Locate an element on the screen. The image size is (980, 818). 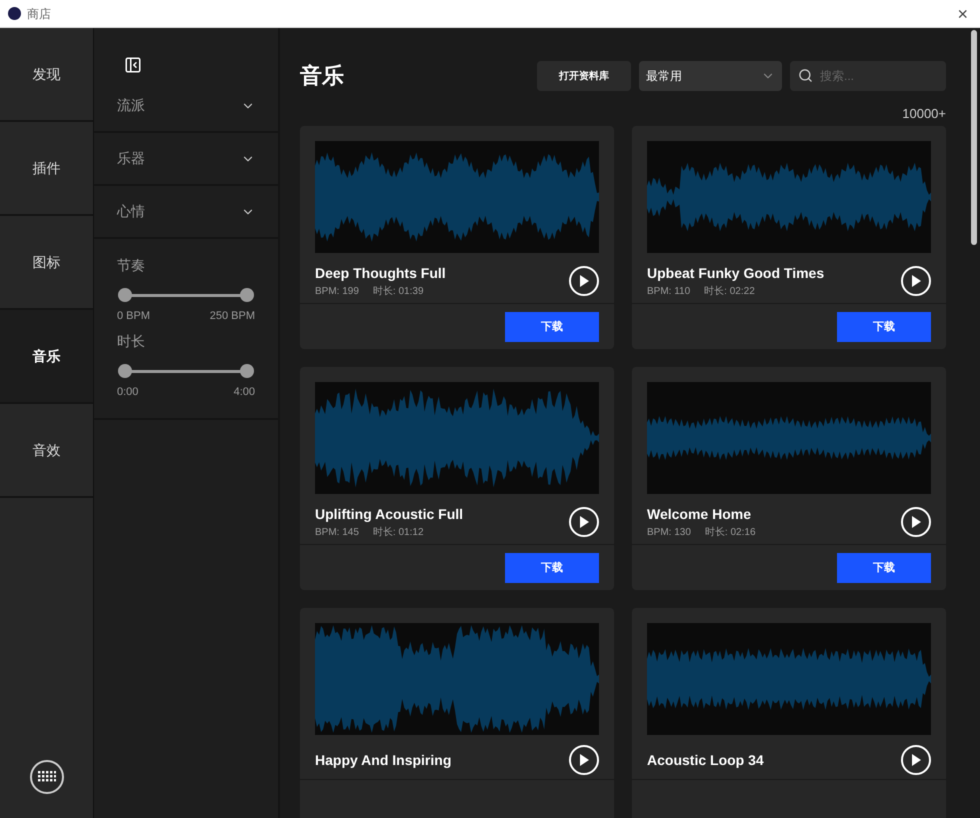
result-count: 10000+ is located at coordinates (924, 114).